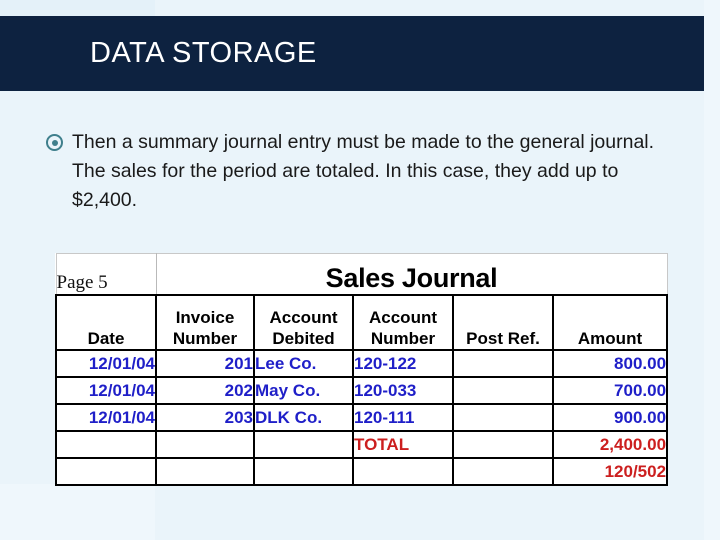 This screenshot has width=720, height=540. I want to click on journal-posting-row: 120/502, so click(362, 471).